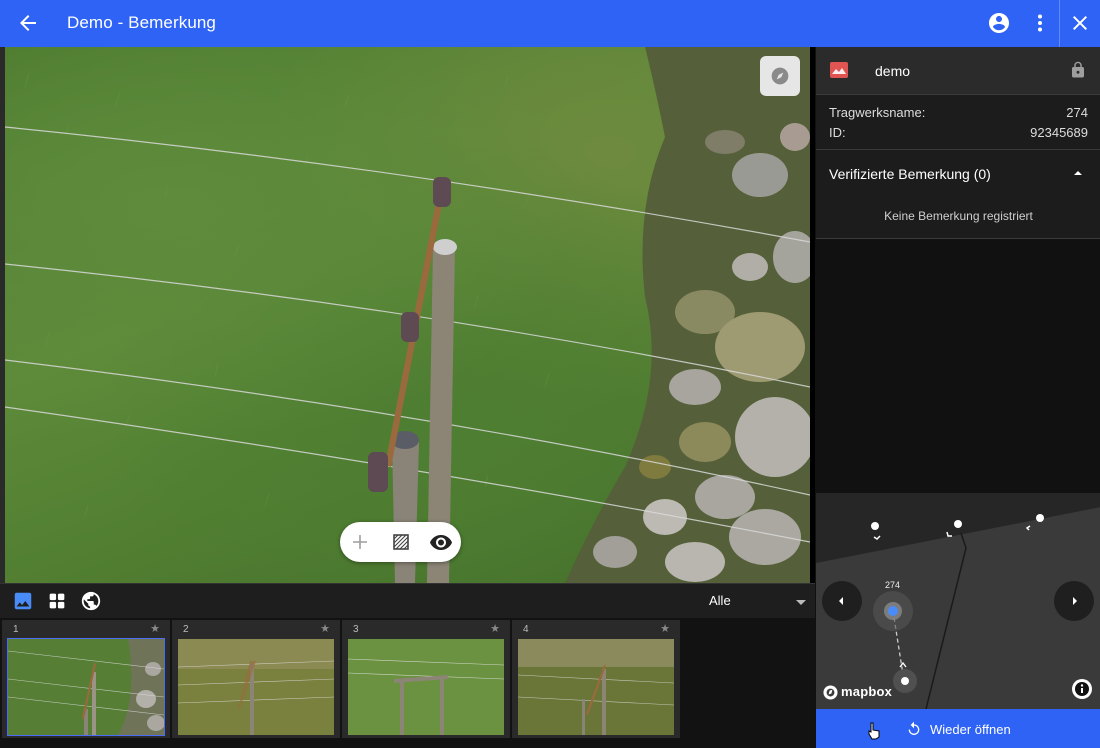 Image resolution: width=1100 pixels, height=748 pixels. I want to click on eye-icon, so click(441, 542).